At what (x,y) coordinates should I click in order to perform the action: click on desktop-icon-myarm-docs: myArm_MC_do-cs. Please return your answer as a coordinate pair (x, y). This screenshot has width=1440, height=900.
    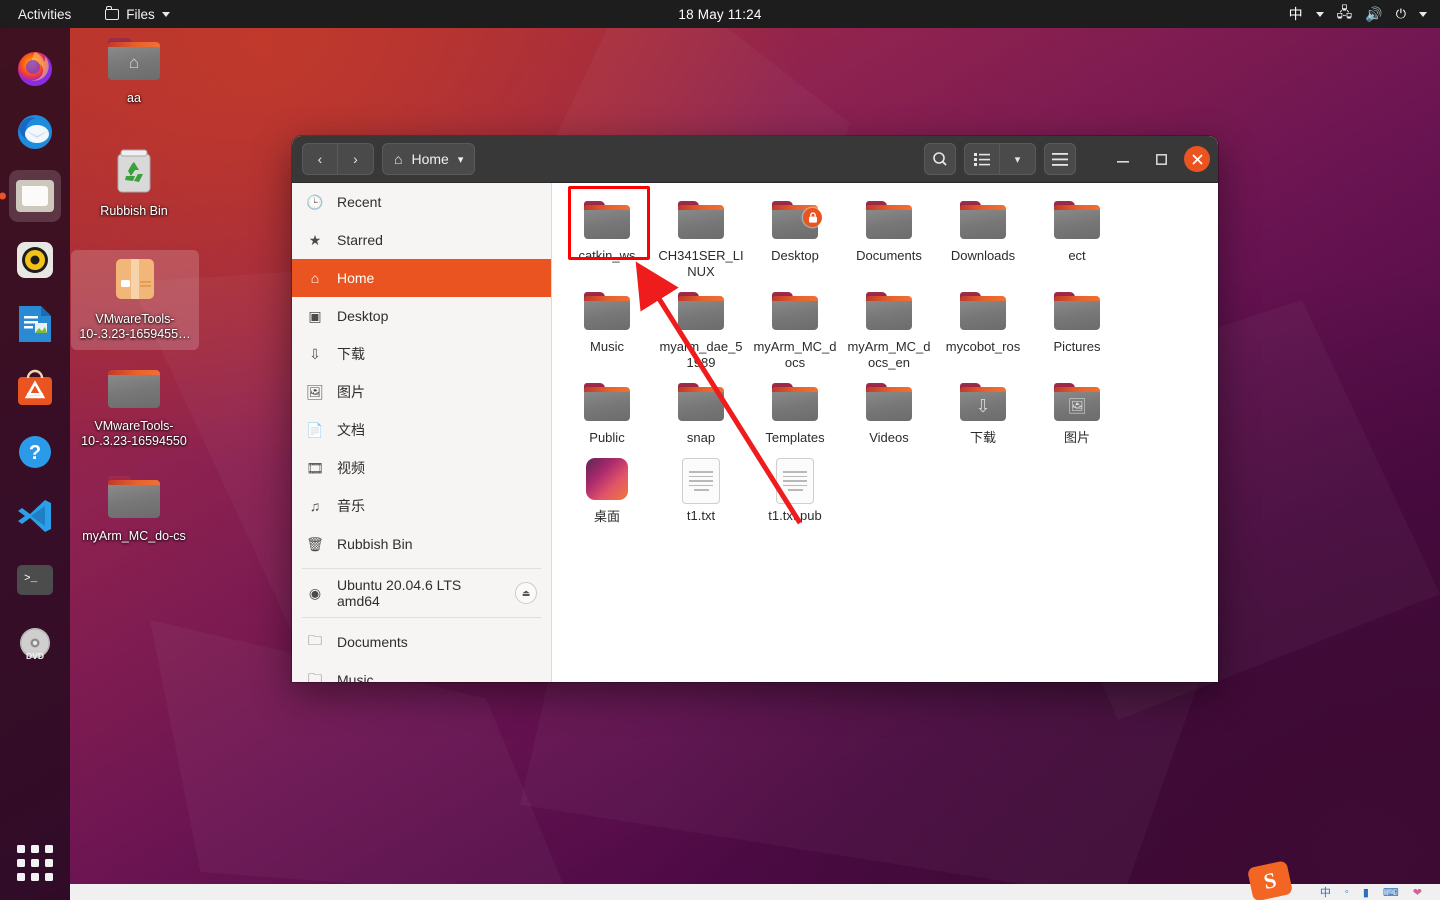
    Looking at the image, I should click on (134, 511).